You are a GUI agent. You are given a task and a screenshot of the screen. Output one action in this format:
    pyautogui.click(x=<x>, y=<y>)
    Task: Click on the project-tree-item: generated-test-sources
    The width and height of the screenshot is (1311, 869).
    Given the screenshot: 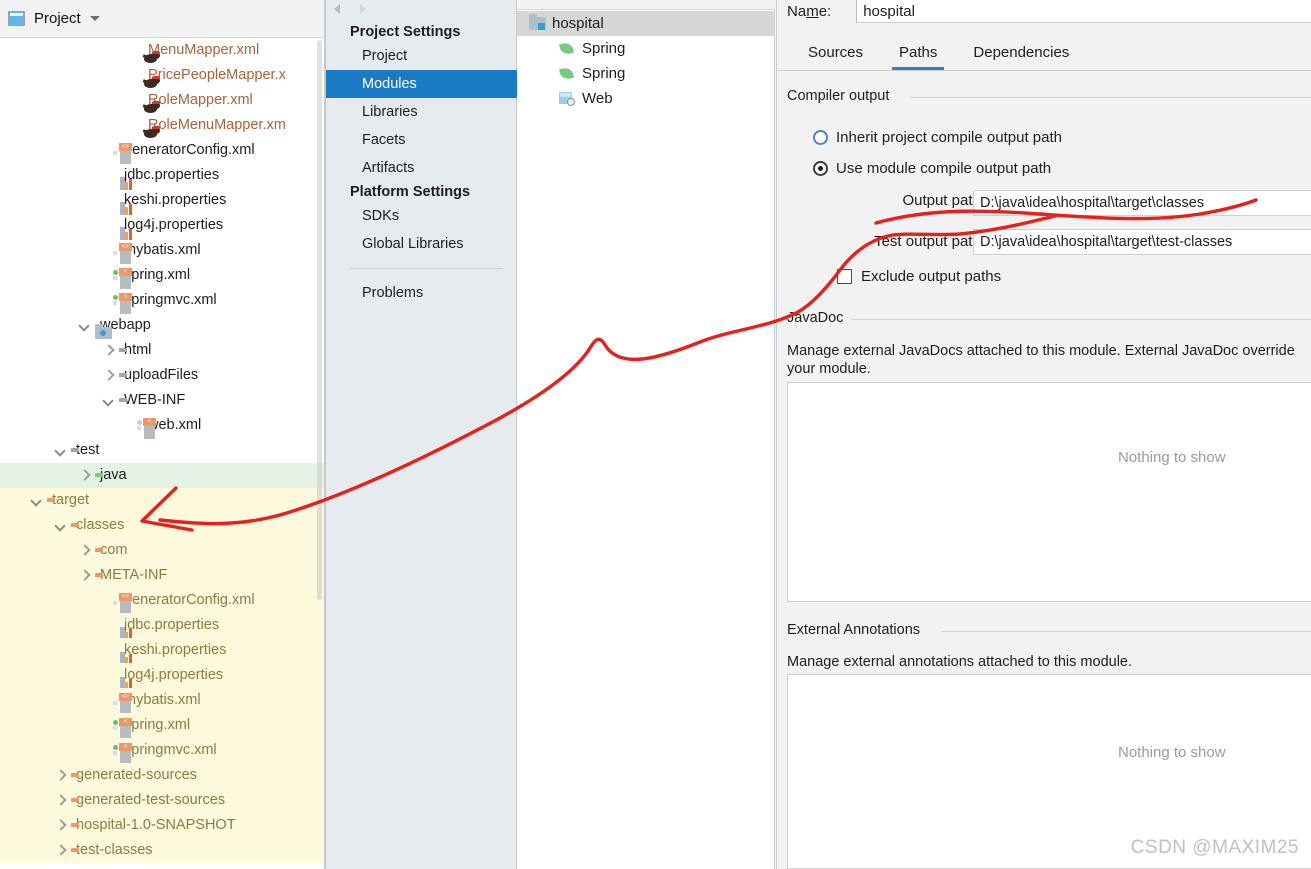 What is the action you would take?
    pyautogui.click(x=163, y=800)
    